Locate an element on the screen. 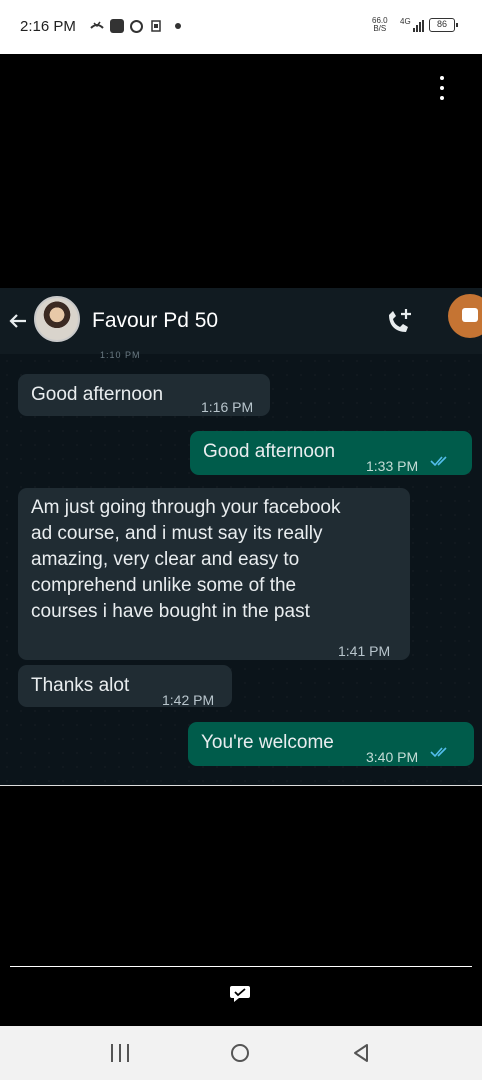 The height and width of the screenshot is (1080, 482). app-icon is located at coordinates (117, 26).